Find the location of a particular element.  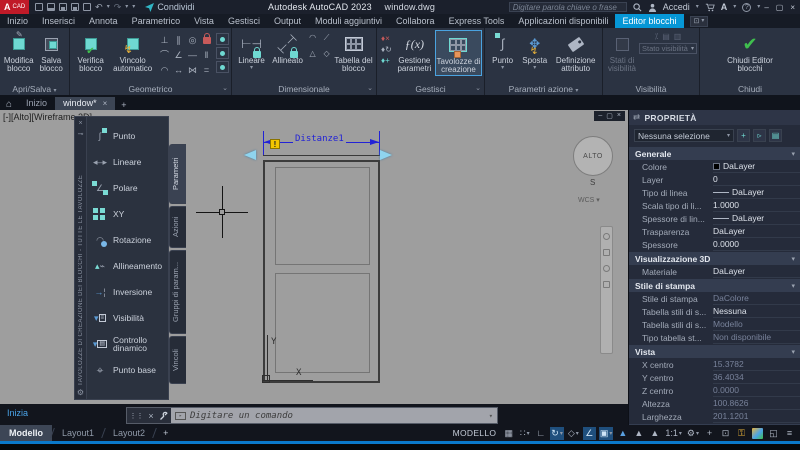

diameter-constraint-icon: ⟋ is located at coordinates (326, 40).